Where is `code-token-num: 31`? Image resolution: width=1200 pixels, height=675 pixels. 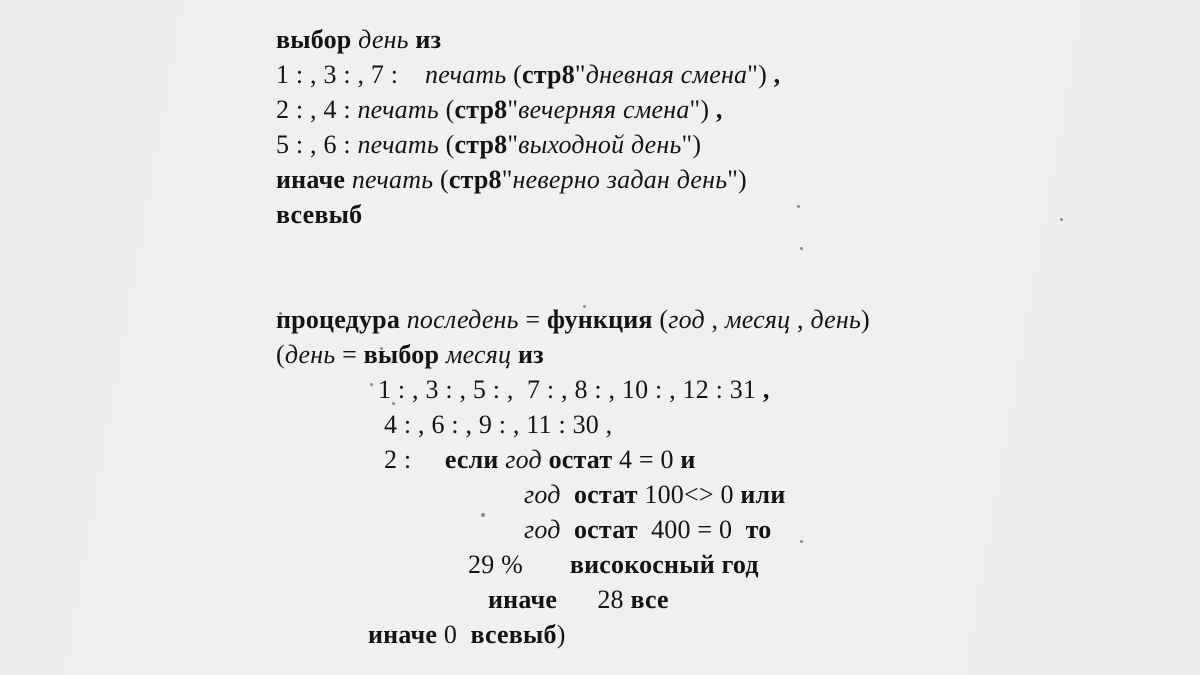
code-token-num: 31 is located at coordinates (743, 389).